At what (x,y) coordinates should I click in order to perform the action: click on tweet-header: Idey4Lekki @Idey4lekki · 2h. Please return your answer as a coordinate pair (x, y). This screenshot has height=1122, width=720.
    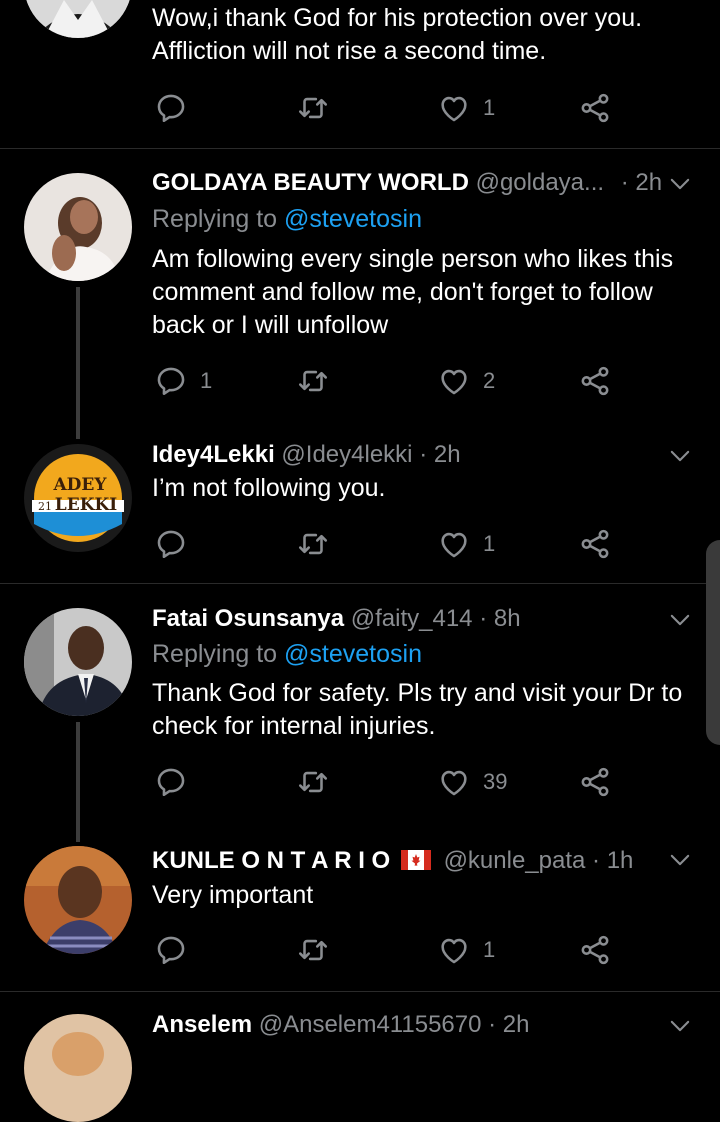
    Looking at the image, I should click on (306, 455).